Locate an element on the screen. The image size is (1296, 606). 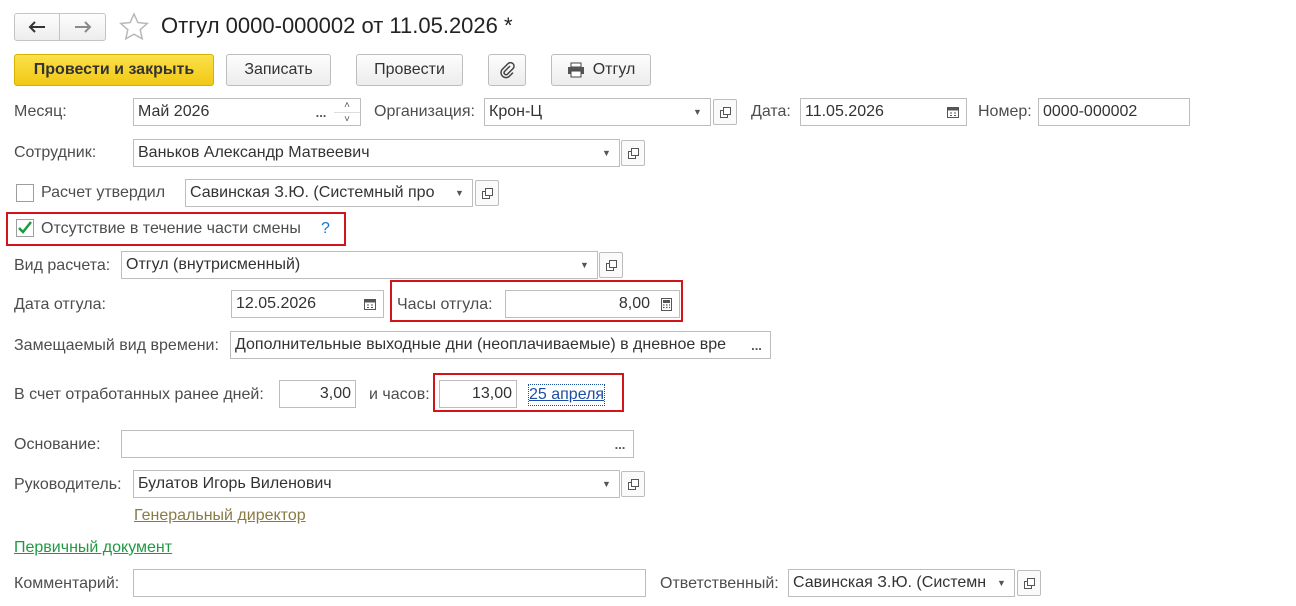
leave-date-label: Дата отгула: is located at coordinates (60, 304).